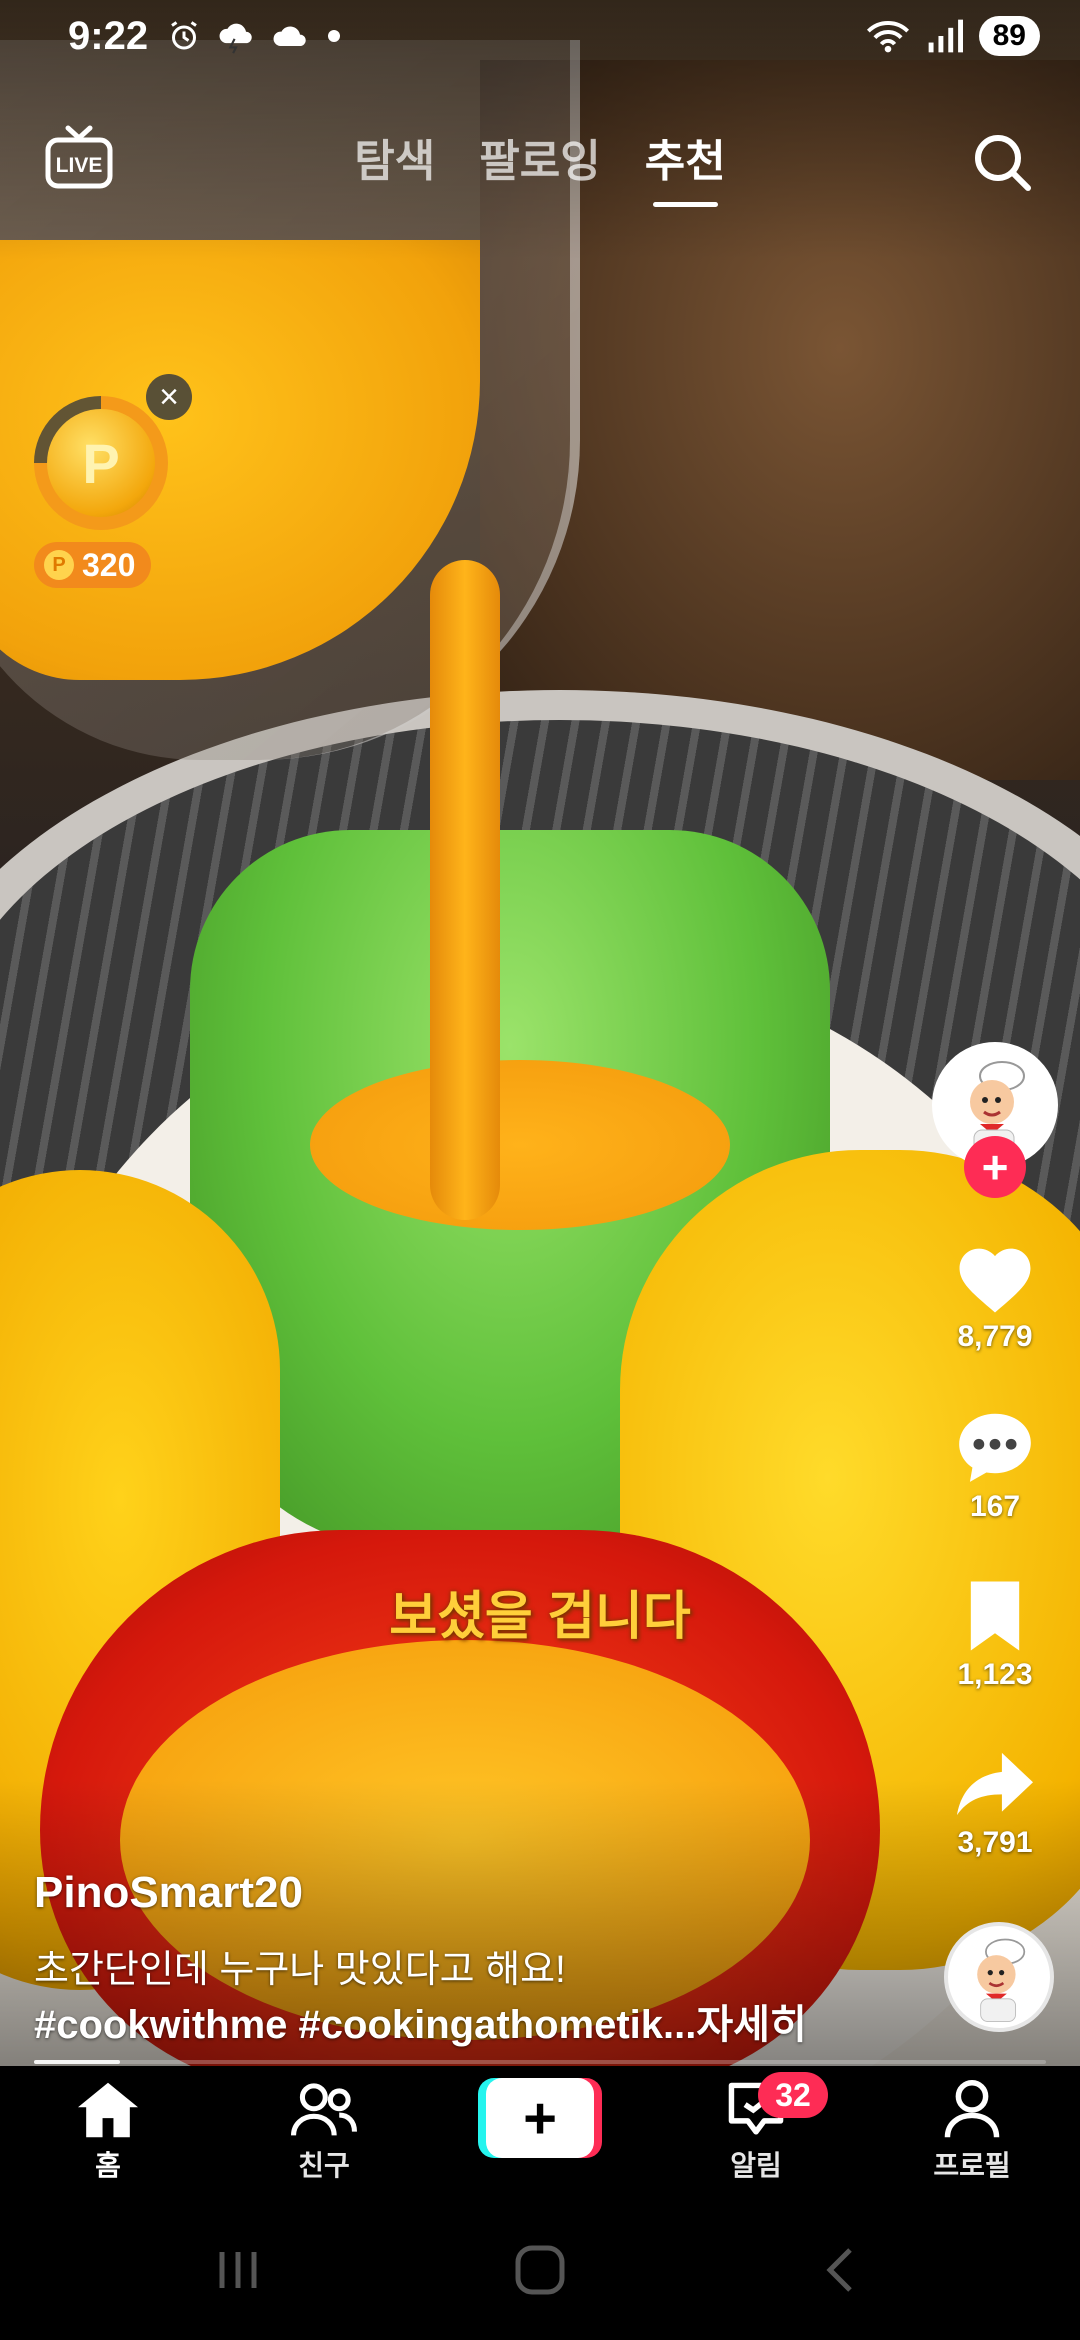  What do you see at coordinates (995, 1280) in the screenshot?
I see `heart-icon` at bounding box center [995, 1280].